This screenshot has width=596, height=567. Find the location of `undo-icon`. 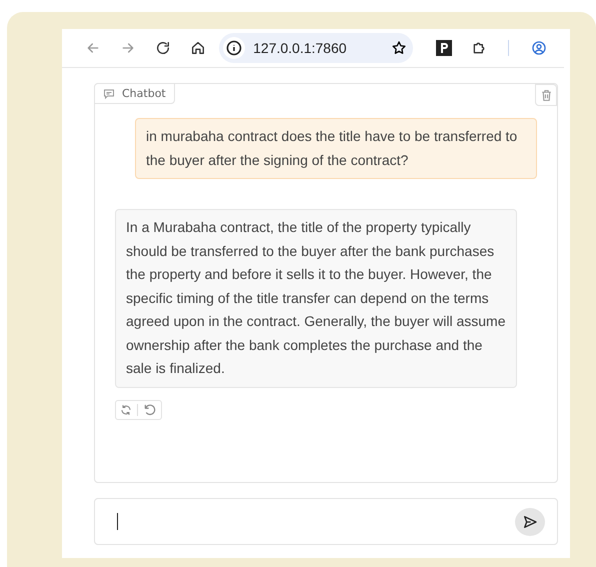

undo-icon is located at coordinates (150, 409).